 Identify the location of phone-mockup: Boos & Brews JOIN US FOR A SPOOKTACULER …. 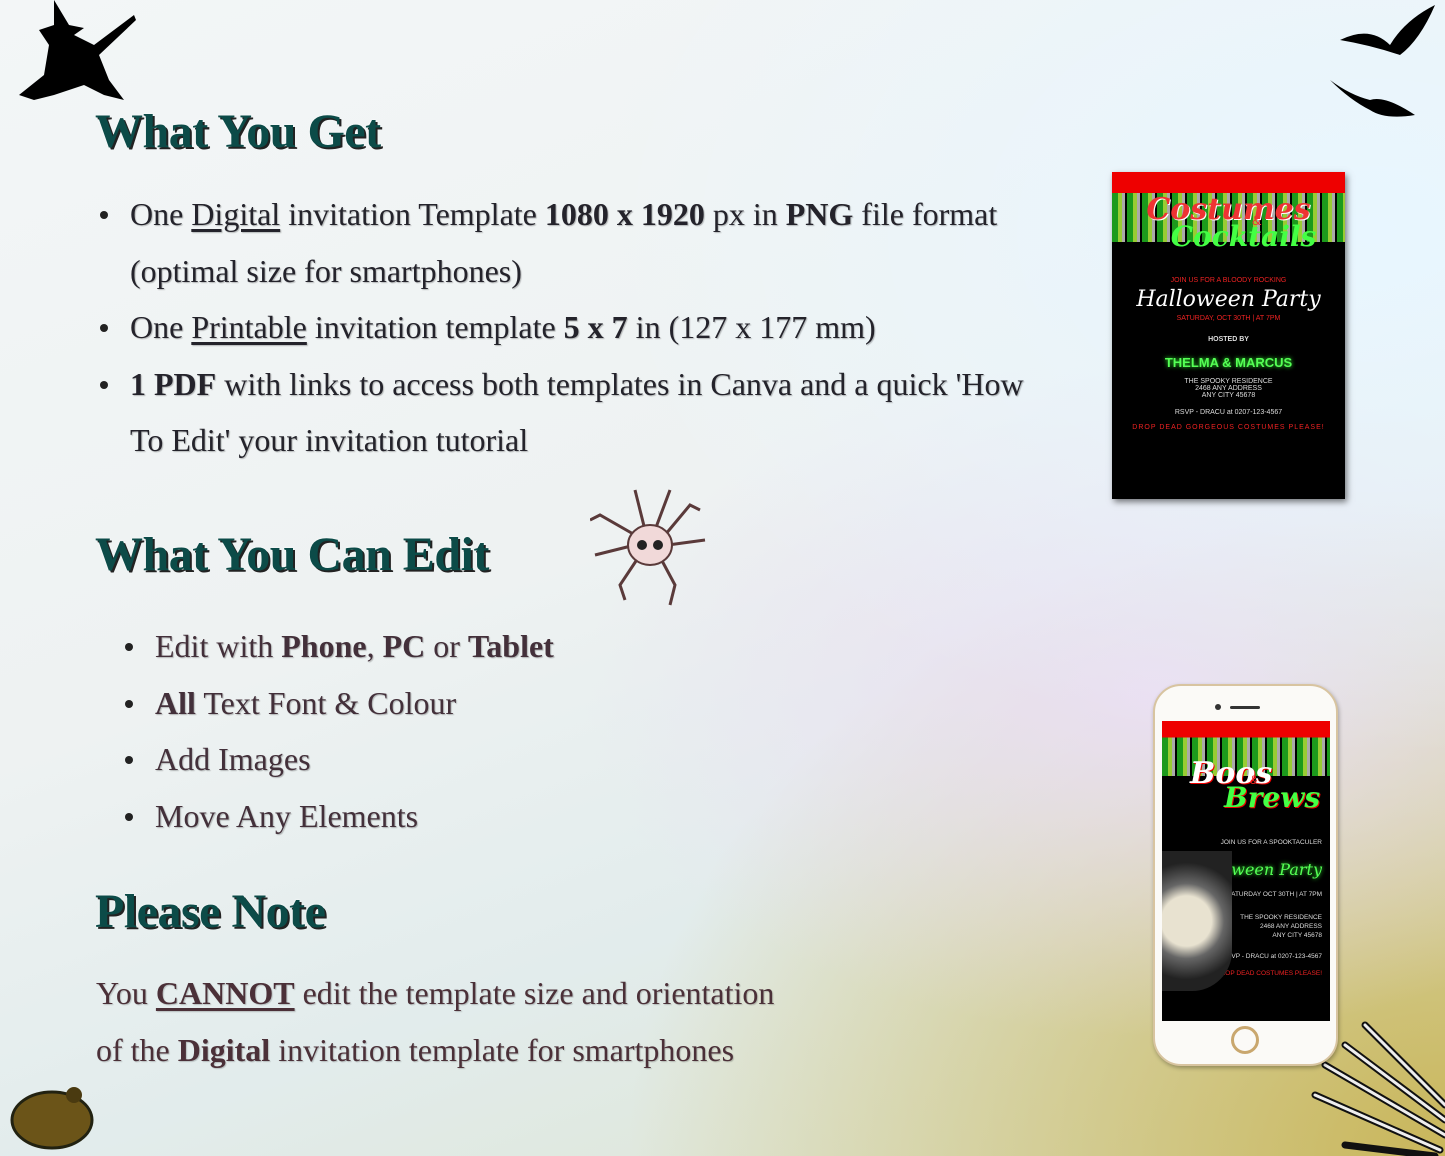
(1245, 875).